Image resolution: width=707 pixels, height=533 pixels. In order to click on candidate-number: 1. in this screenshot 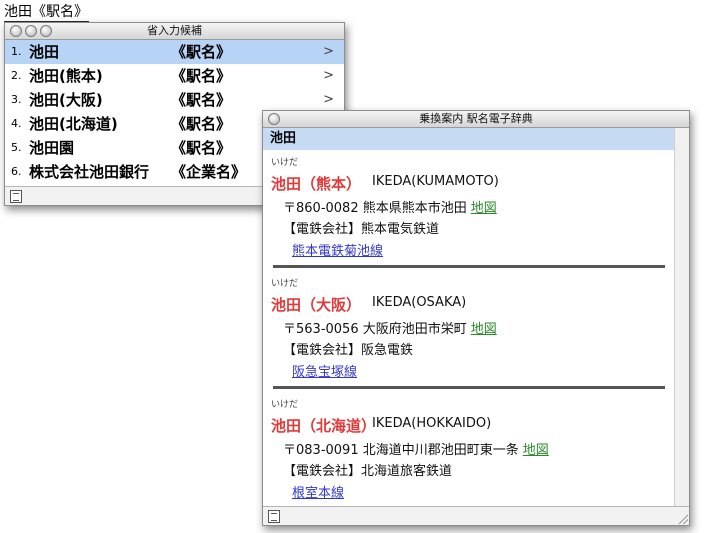, I will do `click(16, 51)`.